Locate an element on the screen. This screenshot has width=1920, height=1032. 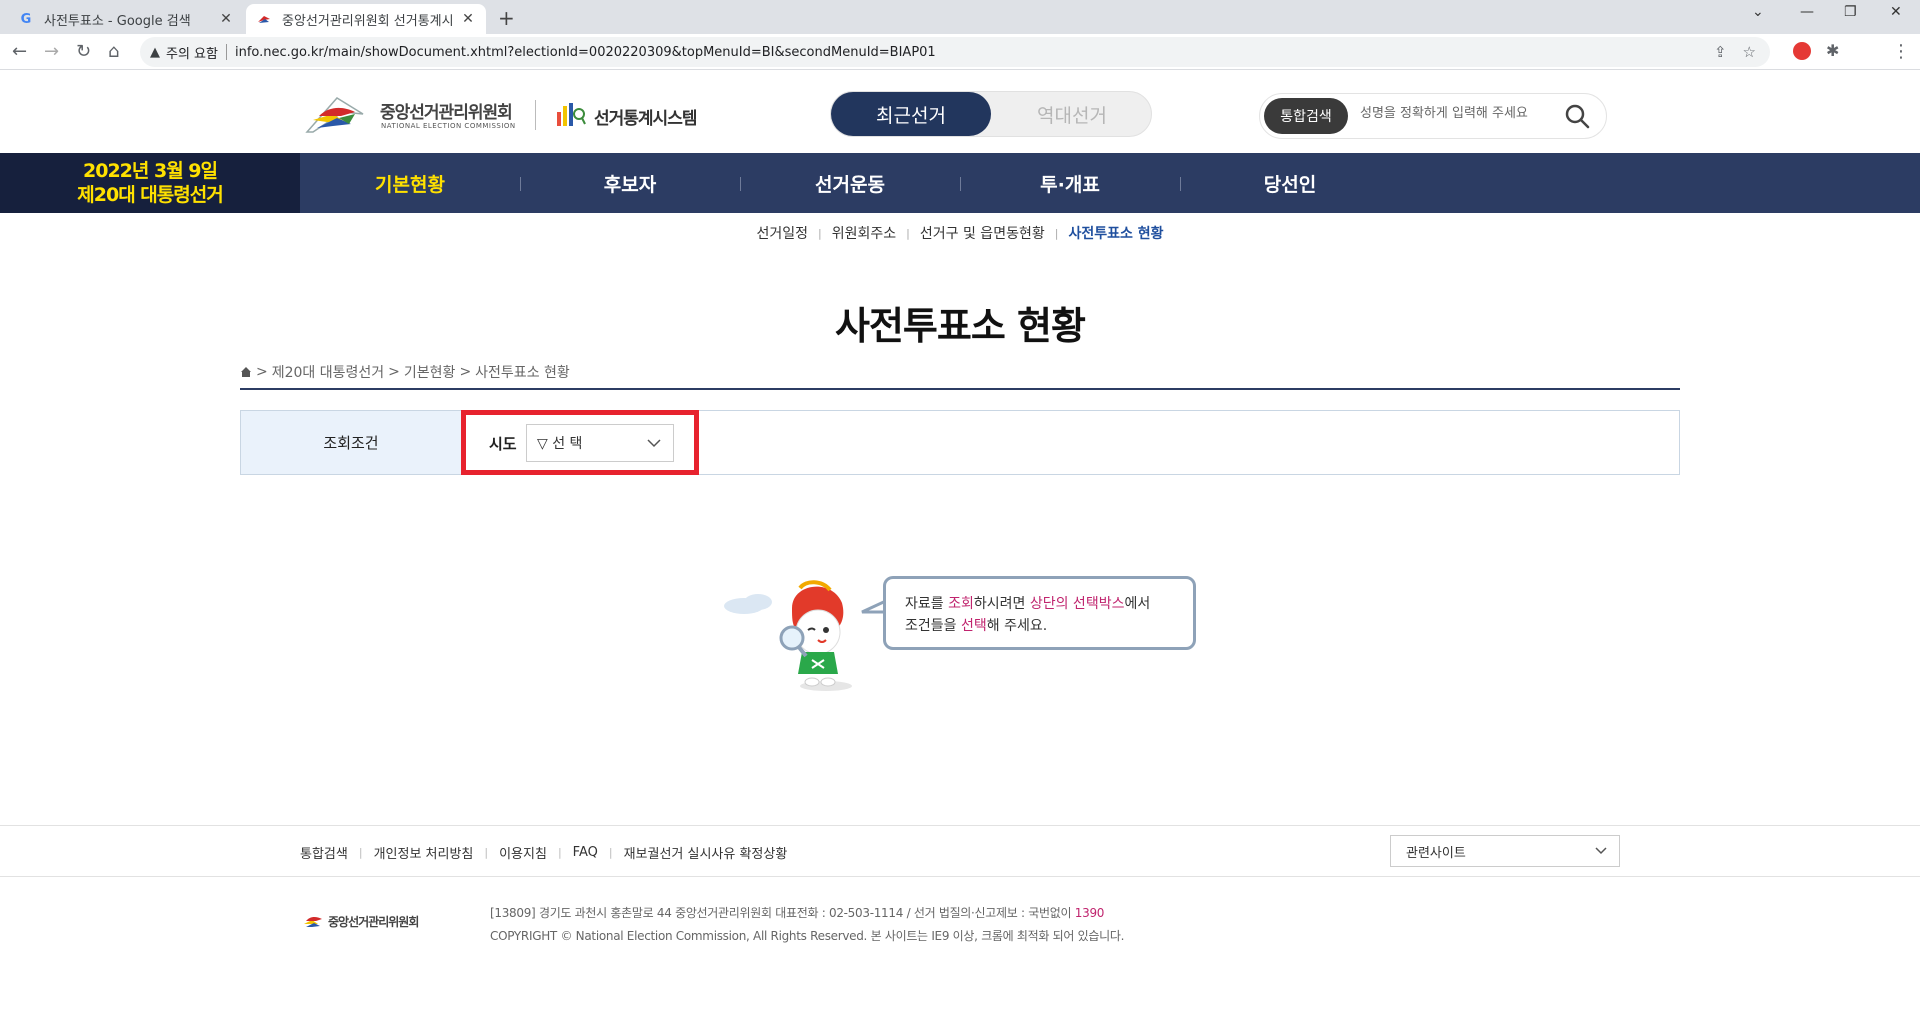
subnav-election-schedule: 선거일정 is located at coordinates (783, 233).